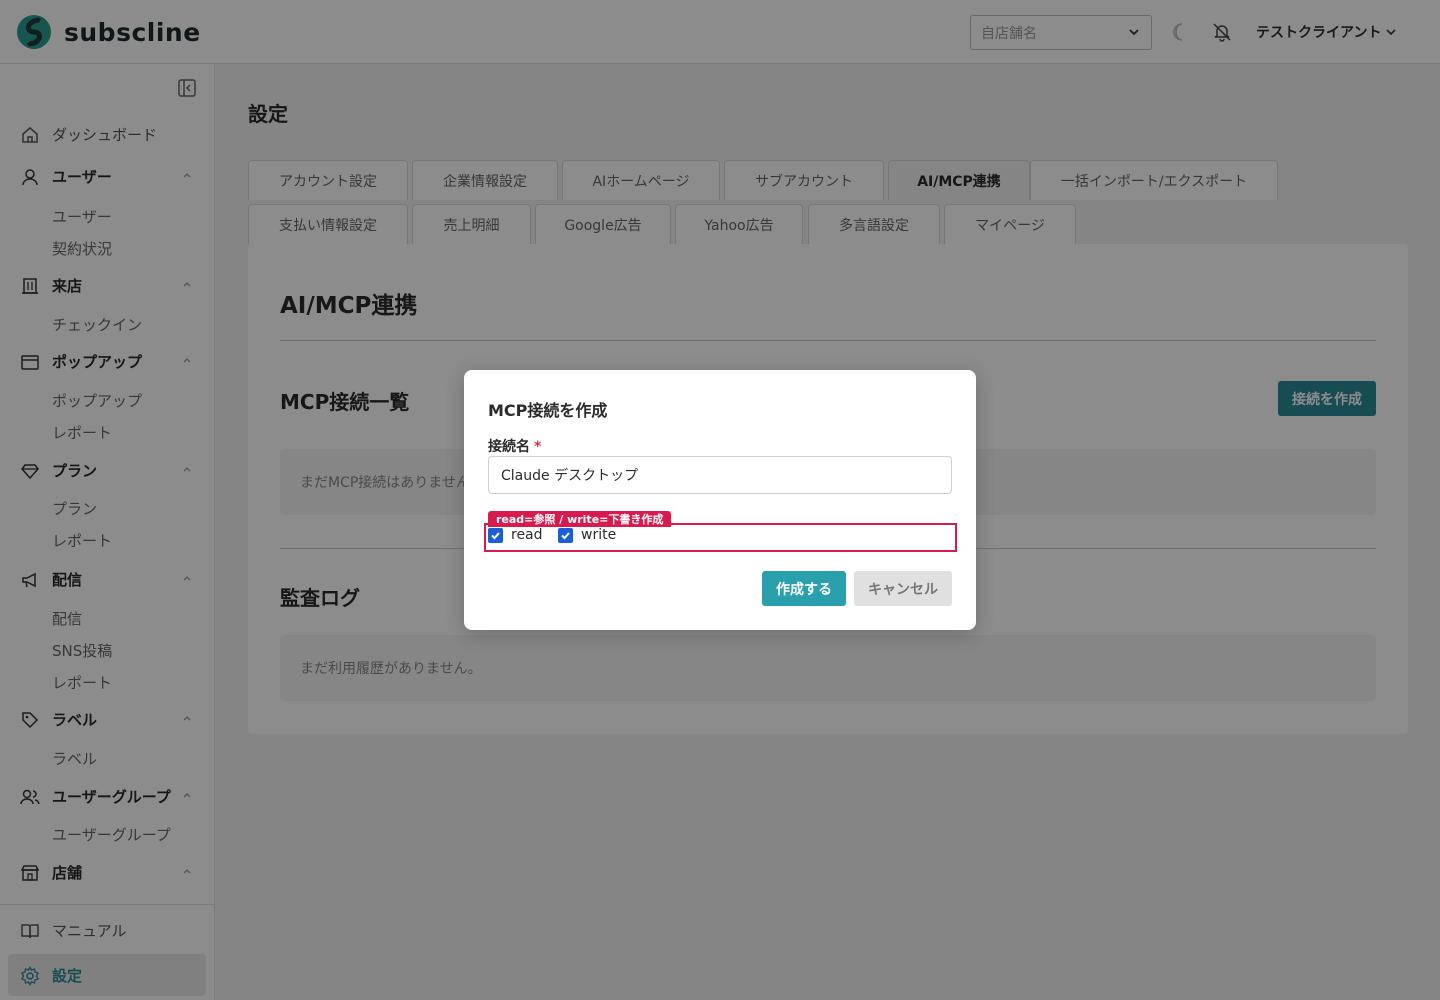 The height and width of the screenshot is (1000, 1440). What do you see at coordinates (548, 410) in the screenshot?
I see `modal-title: MCP接続を作成` at bounding box center [548, 410].